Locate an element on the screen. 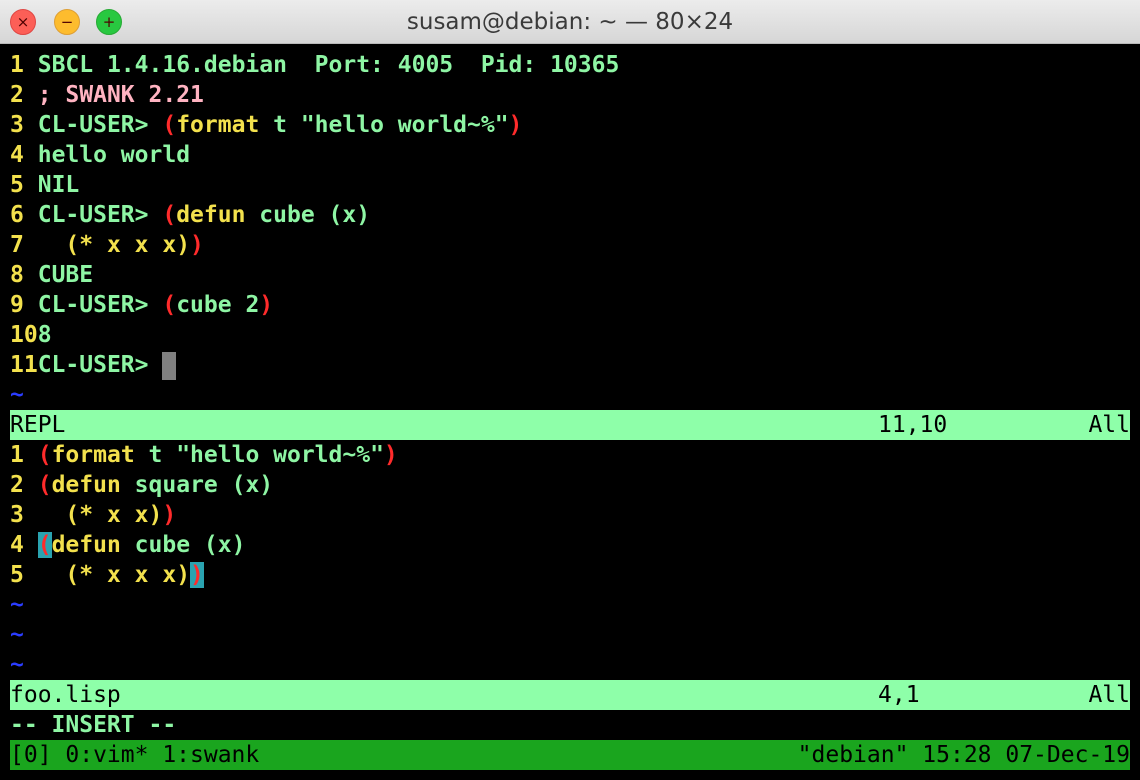  repl-line-11: 11CL-USER> is located at coordinates (93, 365).